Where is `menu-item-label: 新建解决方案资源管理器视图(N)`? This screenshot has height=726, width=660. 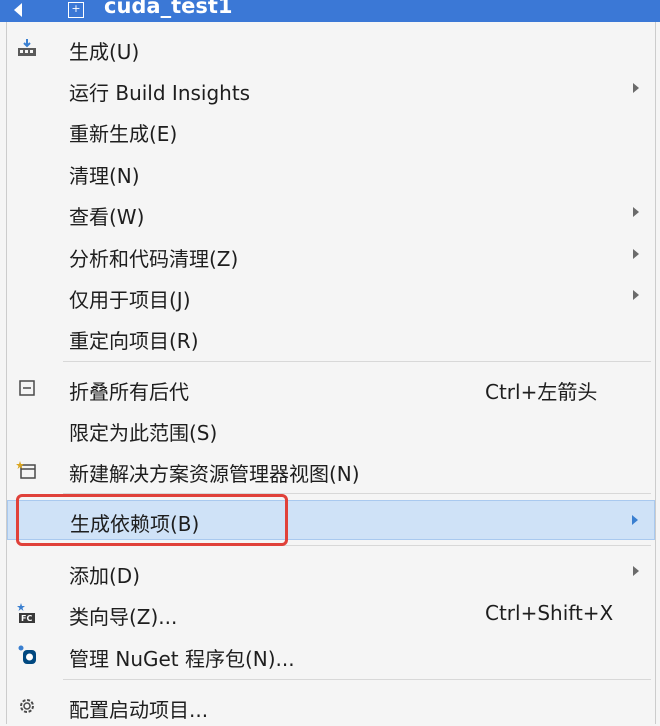
menu-item-label: 新建解决方案资源管理器视图(N) is located at coordinates (214, 474).